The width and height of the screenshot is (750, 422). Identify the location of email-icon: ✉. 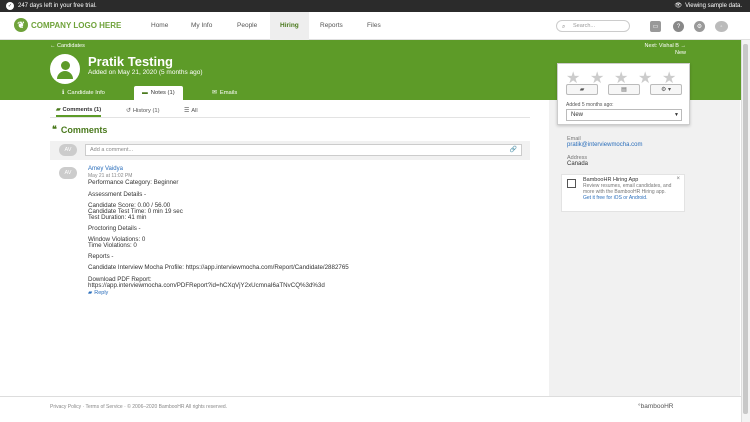
(214, 93).